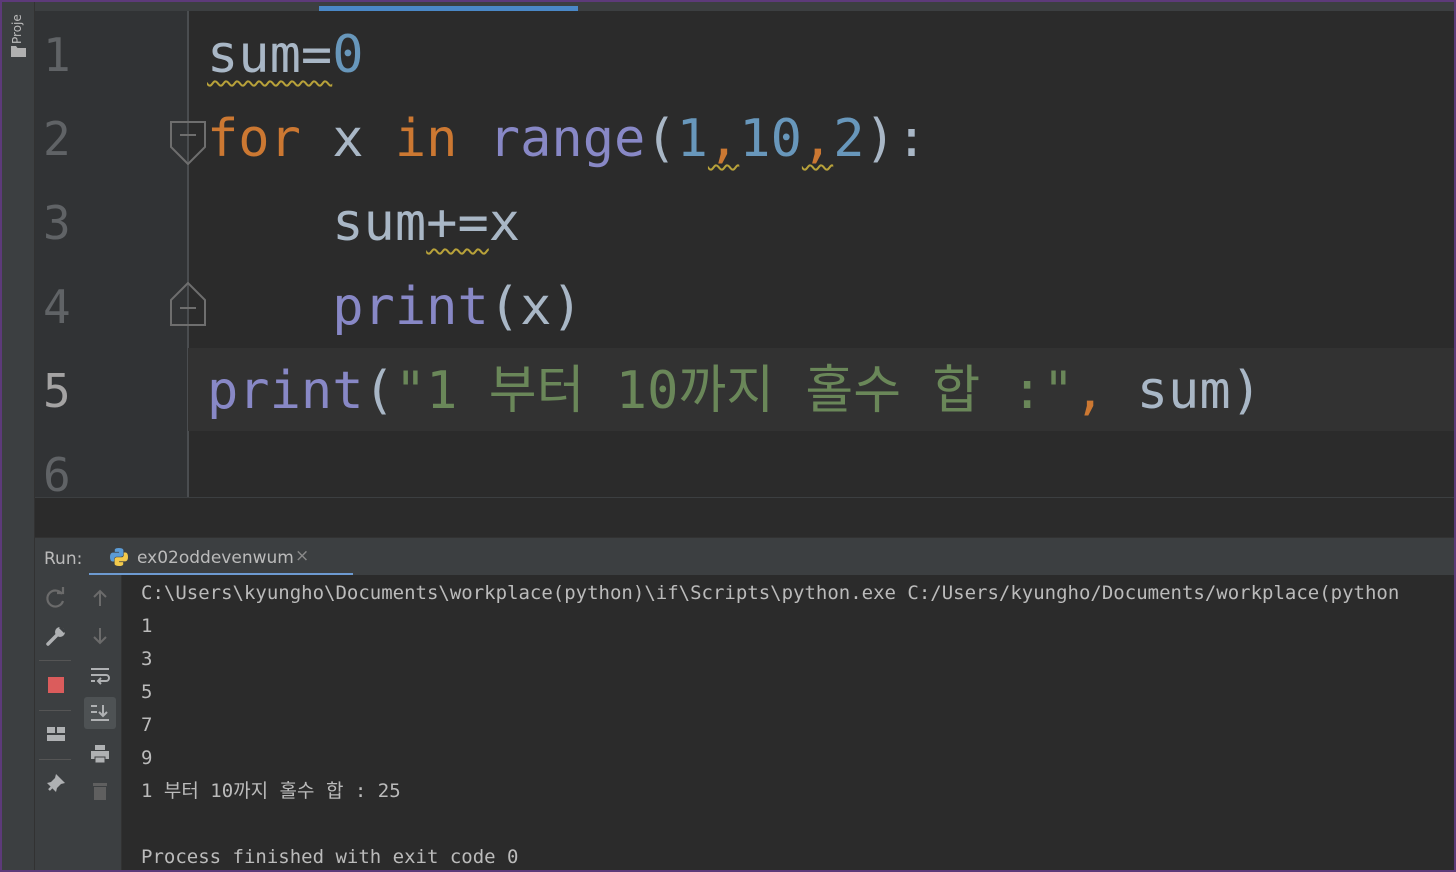 The height and width of the screenshot is (872, 1456). Describe the element at coordinates (100, 676) in the screenshot. I see `soft-wrap-icon` at that location.